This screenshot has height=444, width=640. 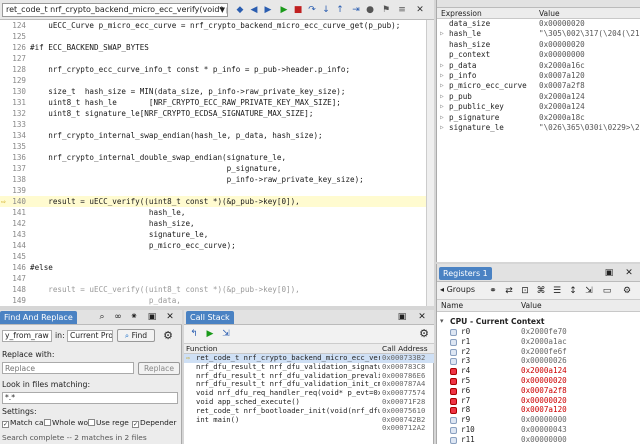 What do you see at coordinates (213, 267) in the screenshot?
I see `code-line: 146 #else` at bounding box center [213, 267].